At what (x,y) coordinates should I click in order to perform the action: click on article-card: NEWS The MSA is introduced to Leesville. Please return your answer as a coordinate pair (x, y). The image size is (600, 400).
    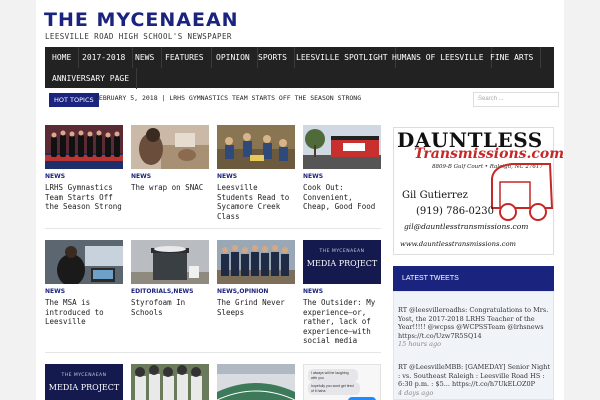
    Looking at the image, I should click on (84, 283).